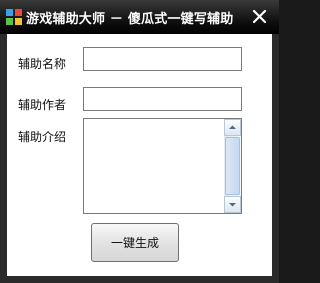 Image resolution: width=320 pixels, height=283 pixels. I want to click on title-bar: 游戏辅助大师 － 傻瓜式一键写辅助, so click(139, 17).